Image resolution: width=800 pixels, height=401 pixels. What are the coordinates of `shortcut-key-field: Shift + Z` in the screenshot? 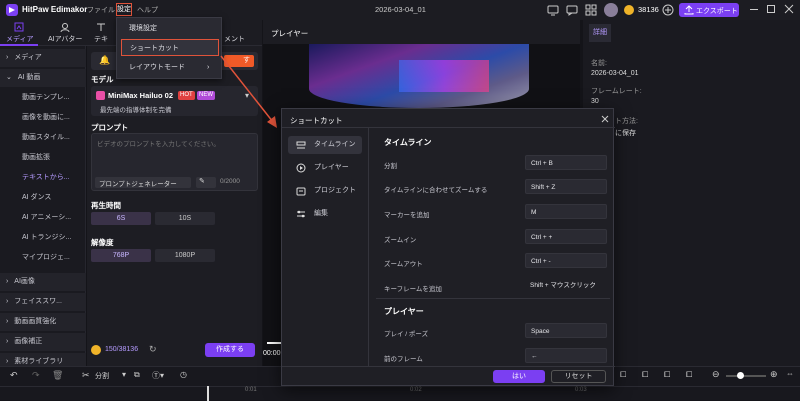 It's located at (566, 186).